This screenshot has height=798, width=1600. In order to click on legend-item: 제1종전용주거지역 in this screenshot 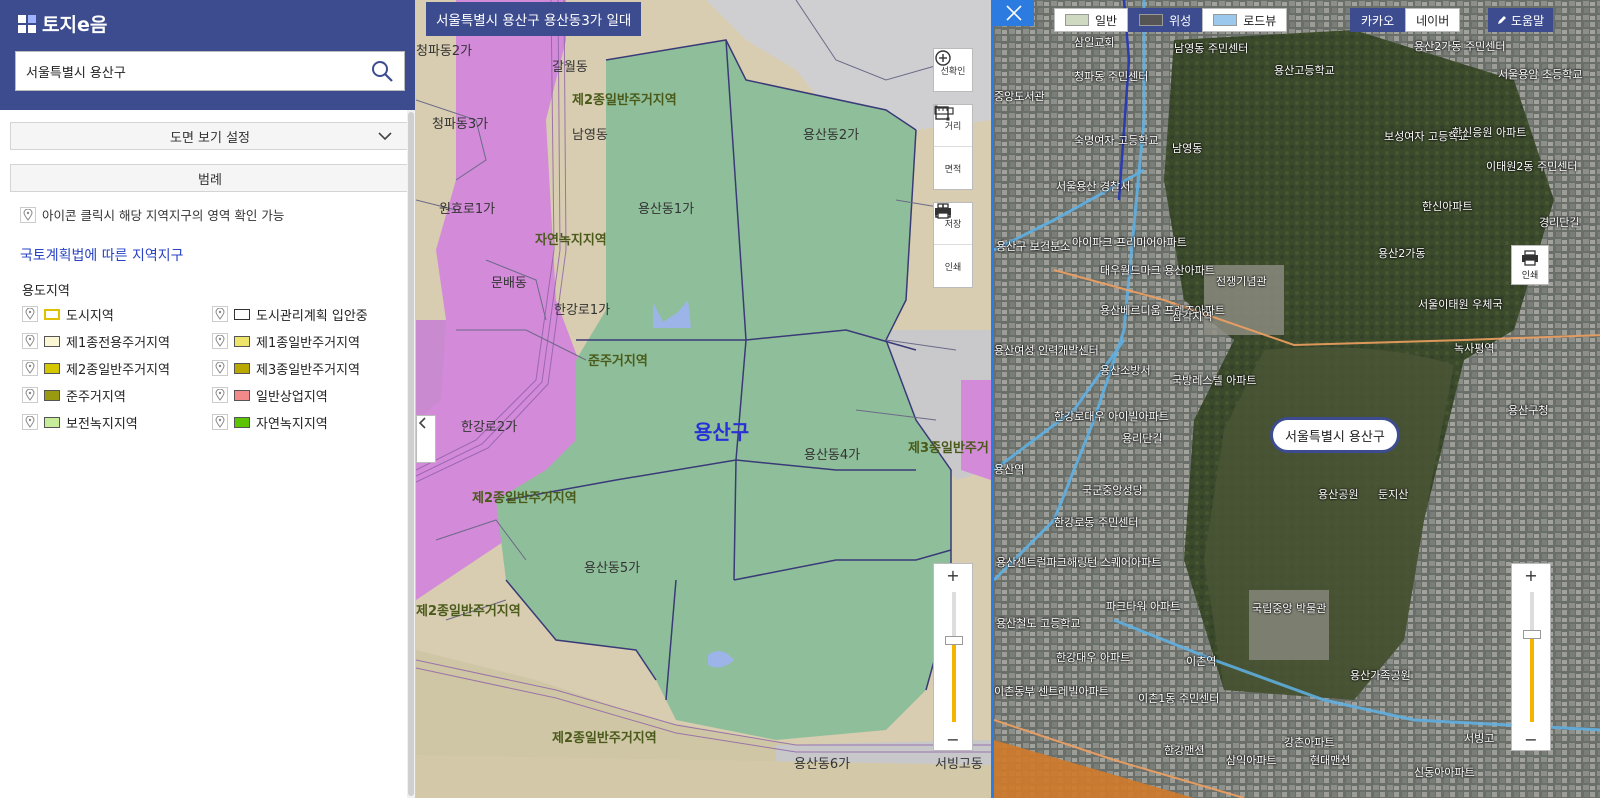, I will do `click(117, 341)`.